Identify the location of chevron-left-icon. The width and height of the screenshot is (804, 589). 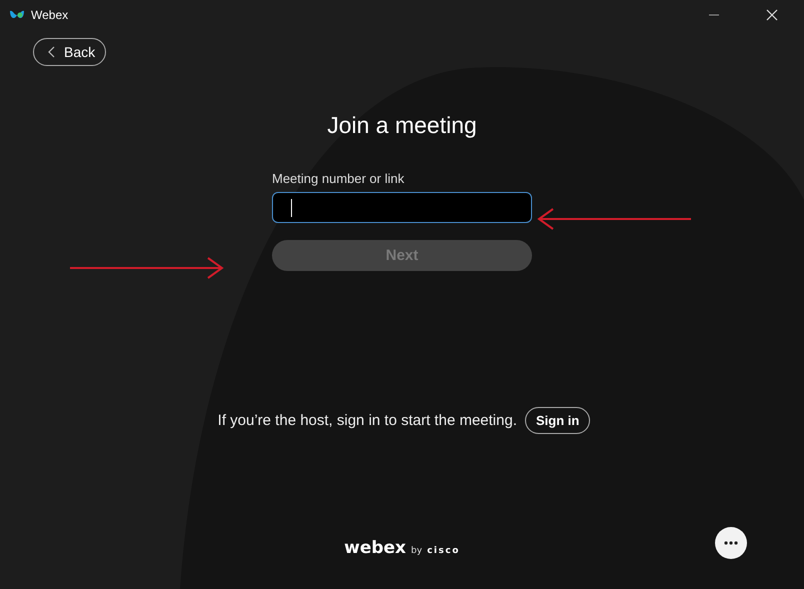
(51, 52).